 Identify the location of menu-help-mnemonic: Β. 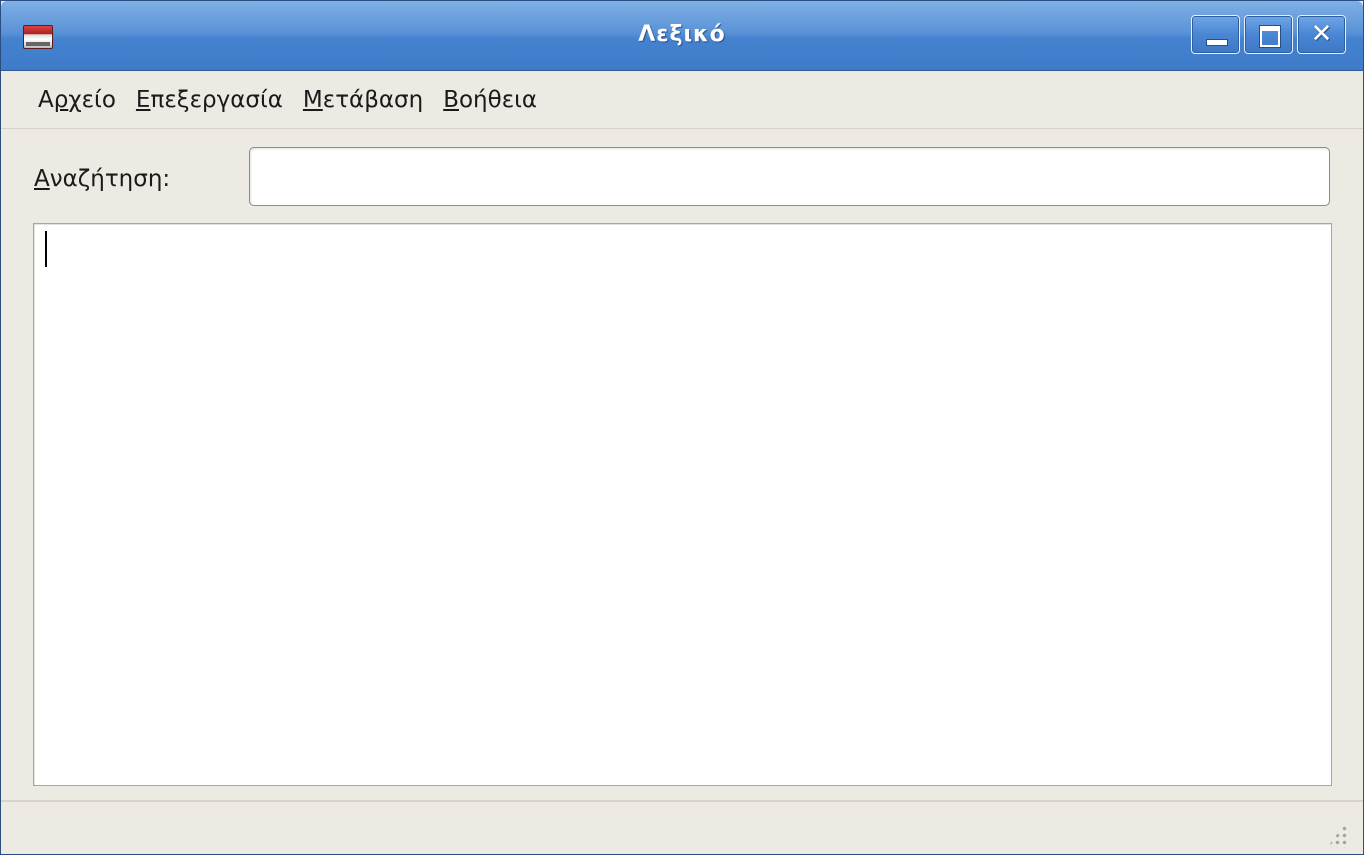
(451, 99).